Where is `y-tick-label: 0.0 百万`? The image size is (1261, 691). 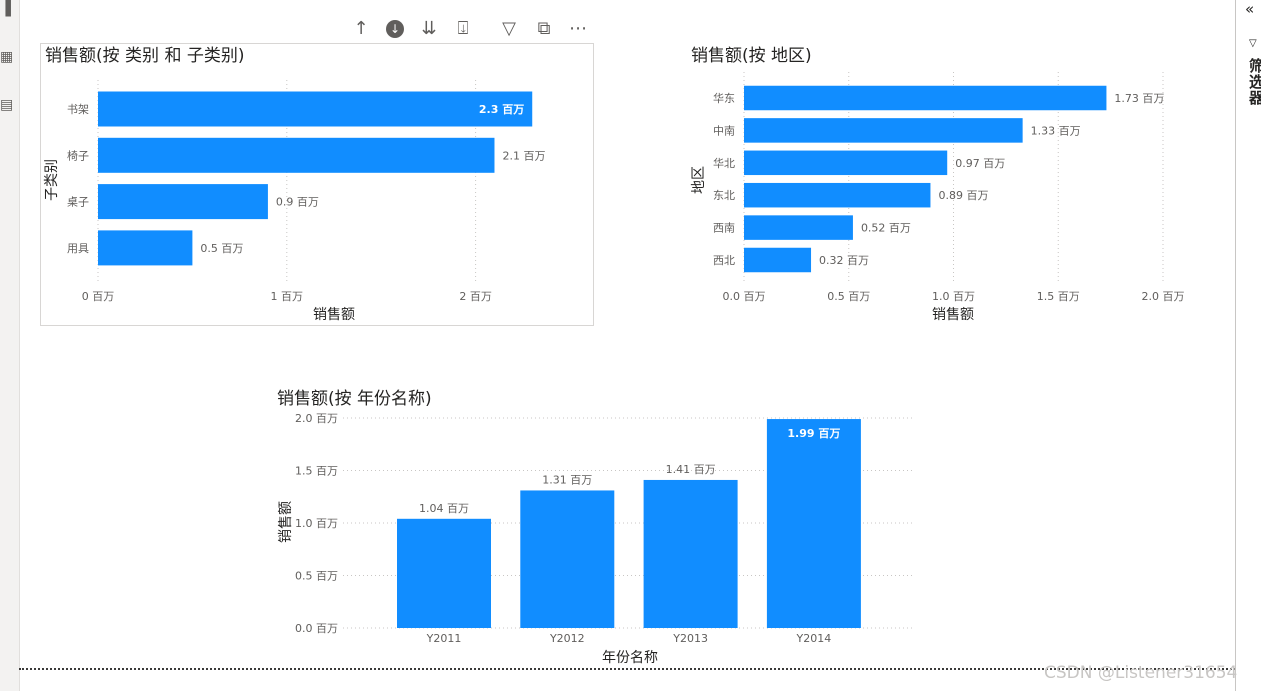 y-tick-label: 0.0 百万 is located at coordinates (316, 628).